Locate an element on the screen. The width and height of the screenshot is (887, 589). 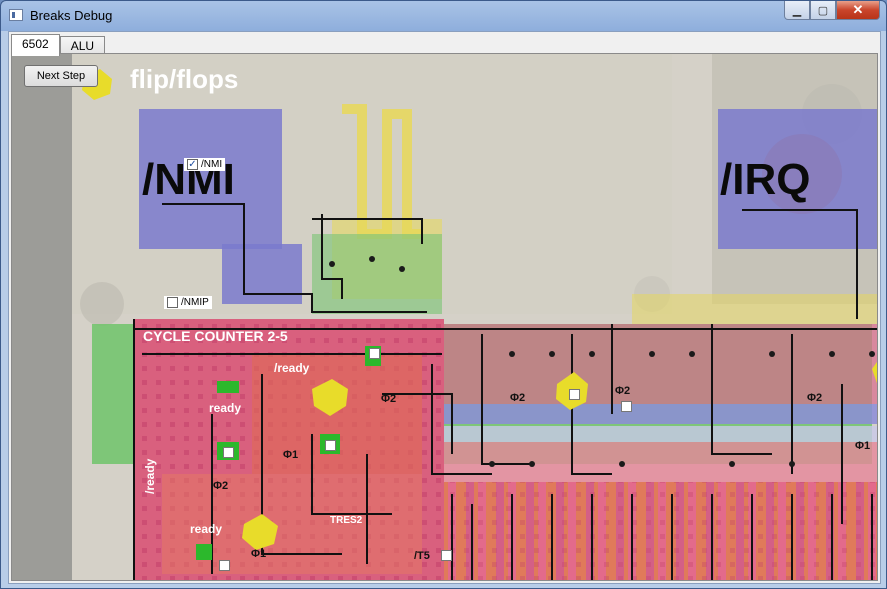
nmip-checkbox: /NMIP is located at coordinates (188, 302).